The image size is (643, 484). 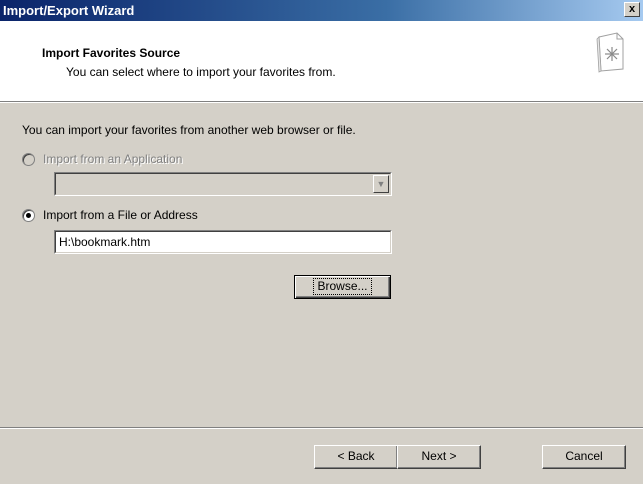 I want to click on radio-application-circle, so click(x=28, y=159).